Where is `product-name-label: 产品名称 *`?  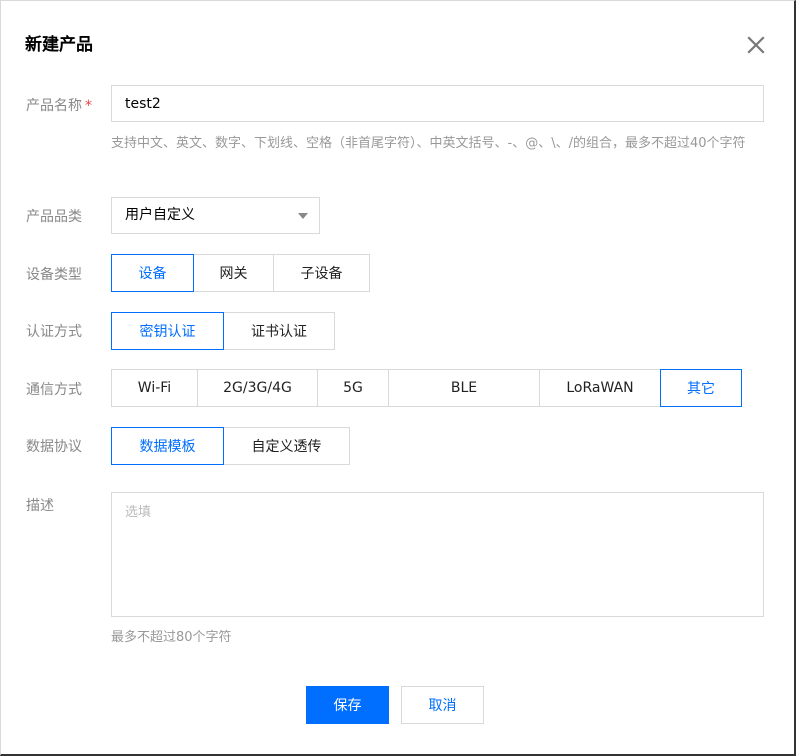
product-name-label: 产品名称 * is located at coordinates (59, 105).